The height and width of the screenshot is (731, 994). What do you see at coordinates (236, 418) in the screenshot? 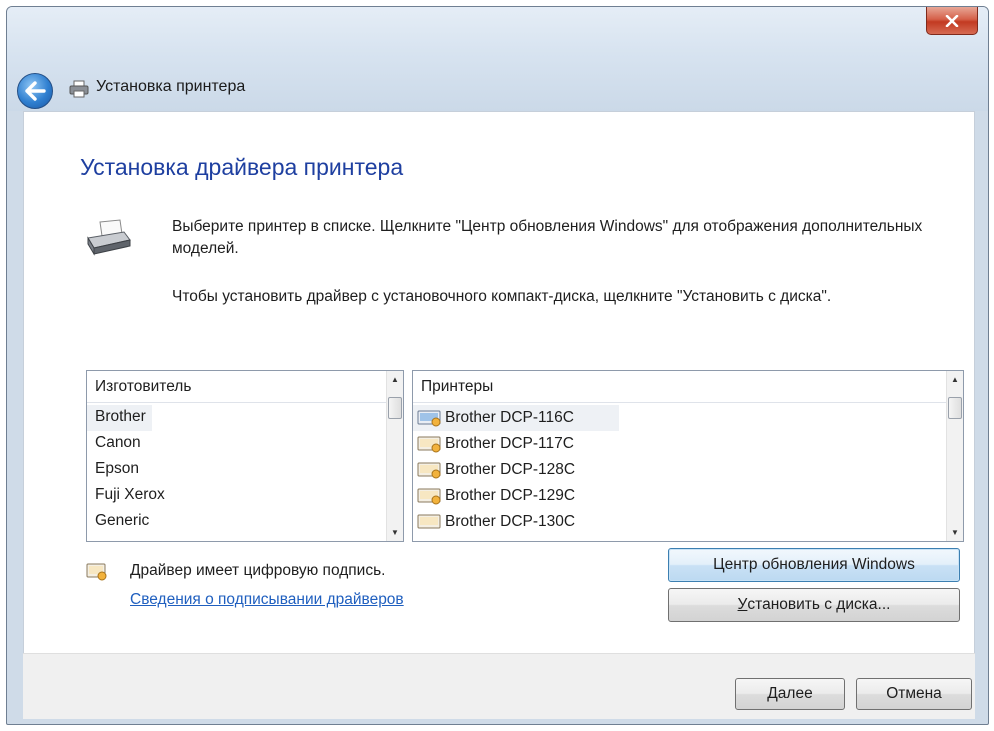
I see `list-item-wrap: Brother` at bounding box center [236, 418].